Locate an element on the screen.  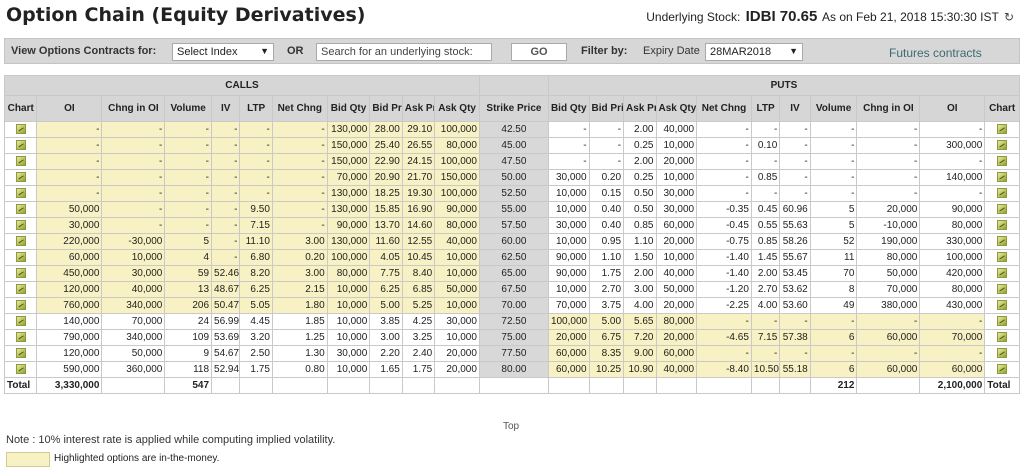
call-cell: 6.80 is located at coordinates (256, 257).